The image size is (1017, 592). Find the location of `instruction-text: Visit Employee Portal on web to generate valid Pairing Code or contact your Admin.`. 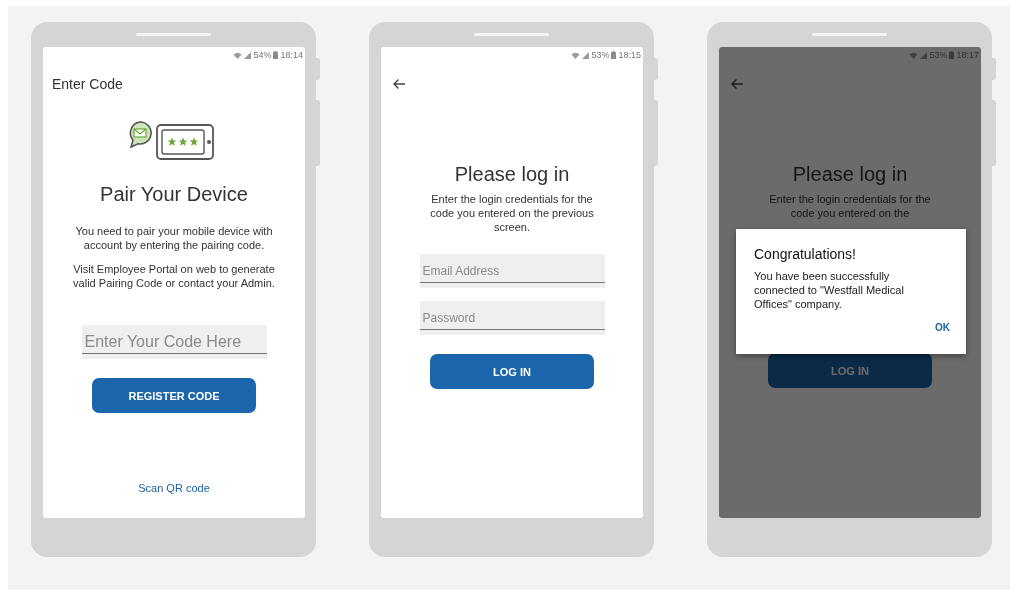

instruction-text: Visit Employee Portal on web to generate valid Pairing Code or contact your Admin. is located at coordinates (174, 276).